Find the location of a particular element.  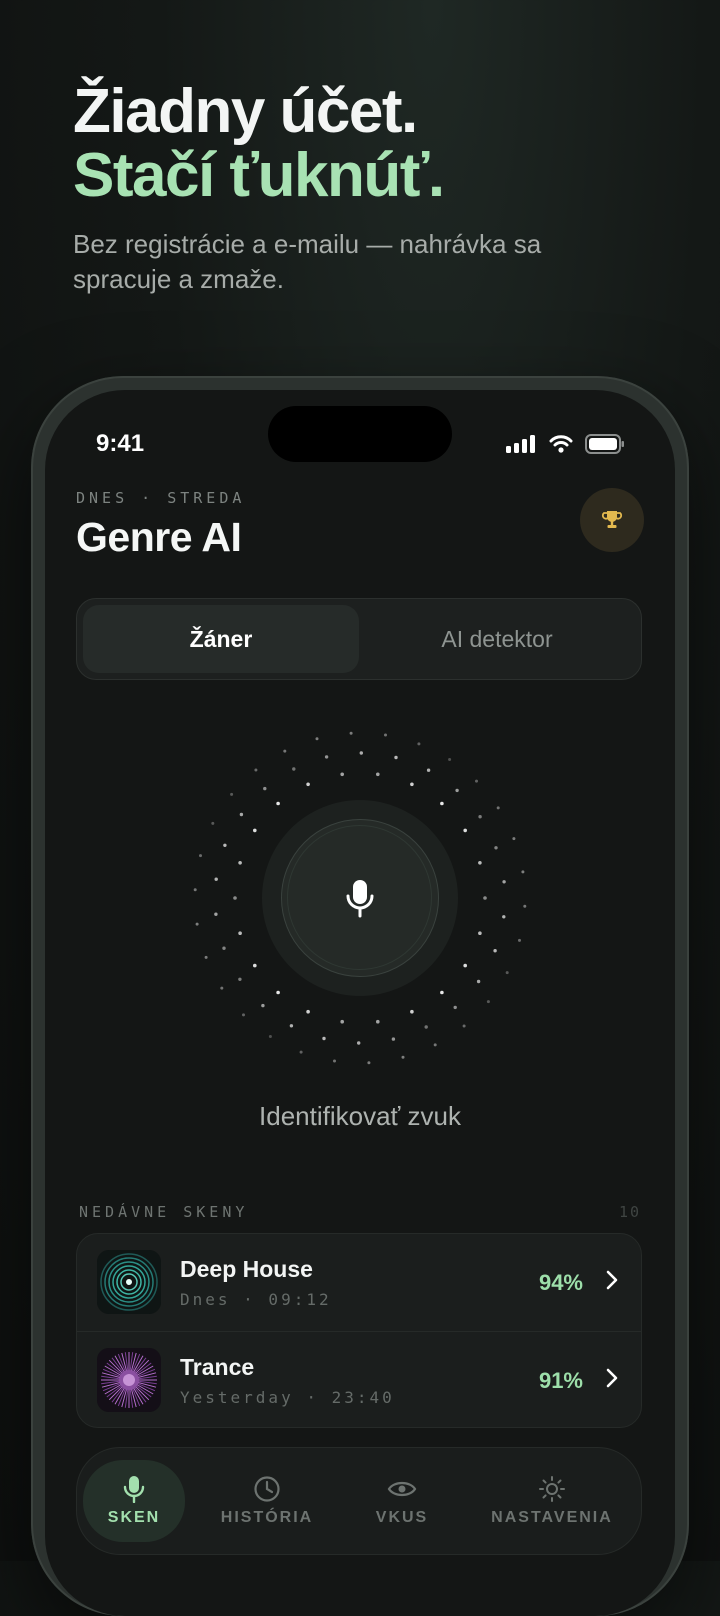

deep-house-thumbnail is located at coordinates (129, 1282).